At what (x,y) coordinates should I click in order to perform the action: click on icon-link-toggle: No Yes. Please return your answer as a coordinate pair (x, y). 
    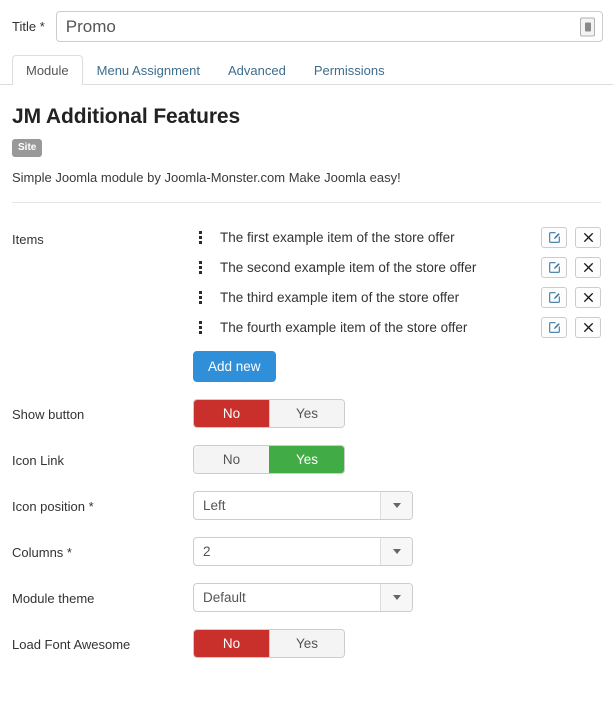
    Looking at the image, I should click on (269, 459).